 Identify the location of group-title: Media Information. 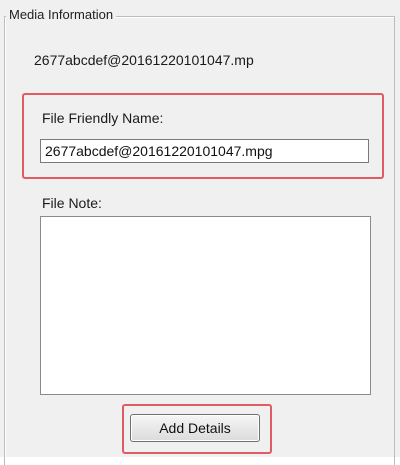
(61, 15).